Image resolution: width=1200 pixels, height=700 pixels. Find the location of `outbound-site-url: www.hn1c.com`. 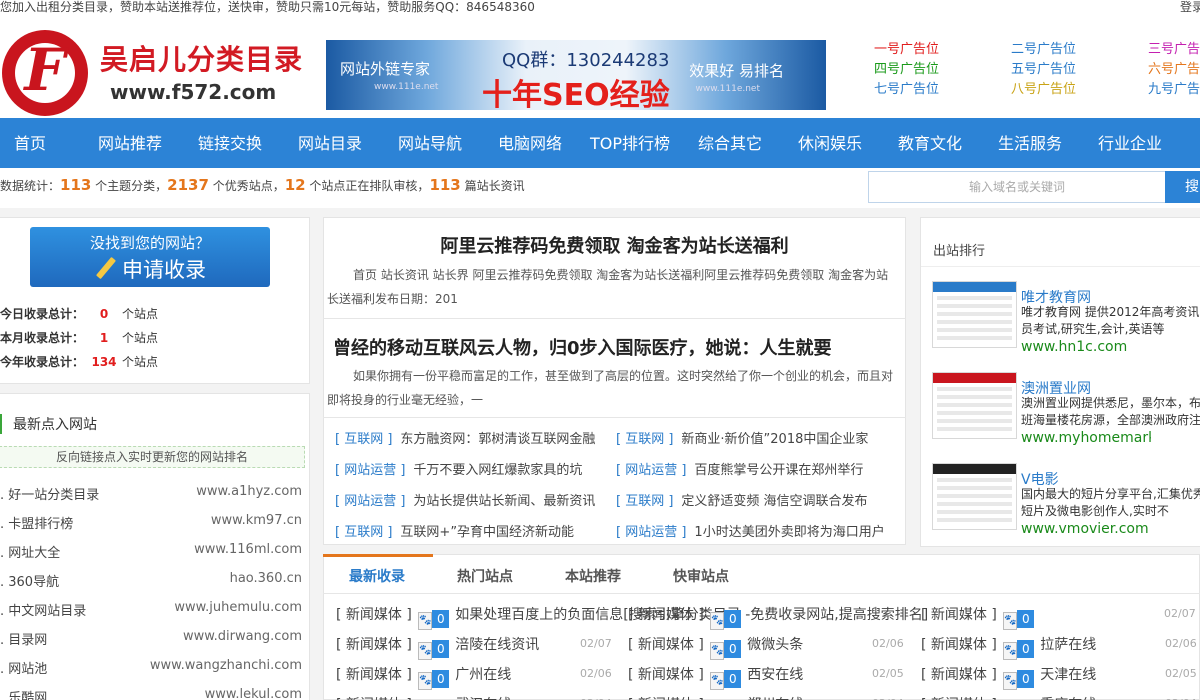

outbound-site-url: www.hn1c.com is located at coordinates (1086, 347).